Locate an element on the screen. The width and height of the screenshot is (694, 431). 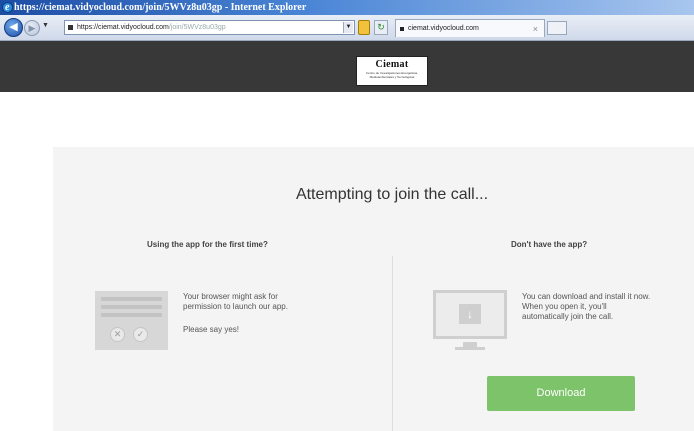
forward-arrow-icon: ▶ is located at coordinates (32, 28).